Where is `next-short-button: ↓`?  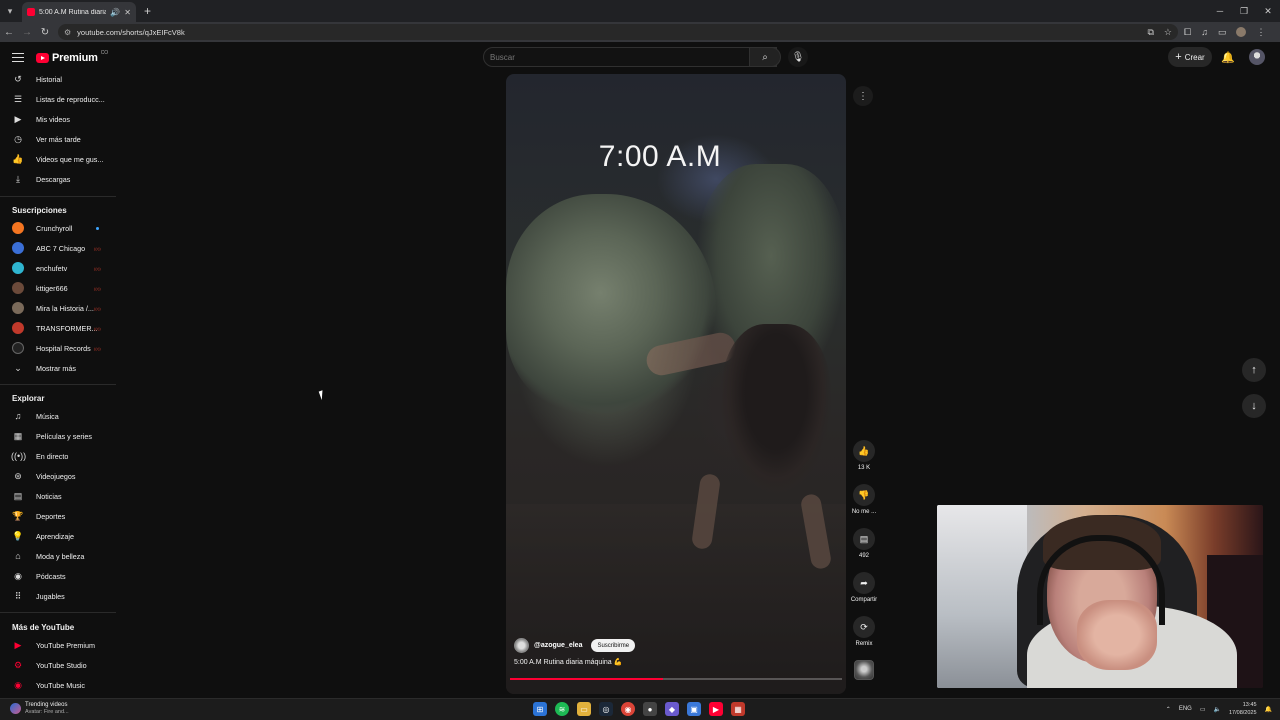
next-short-button: ↓ is located at coordinates (1254, 406).